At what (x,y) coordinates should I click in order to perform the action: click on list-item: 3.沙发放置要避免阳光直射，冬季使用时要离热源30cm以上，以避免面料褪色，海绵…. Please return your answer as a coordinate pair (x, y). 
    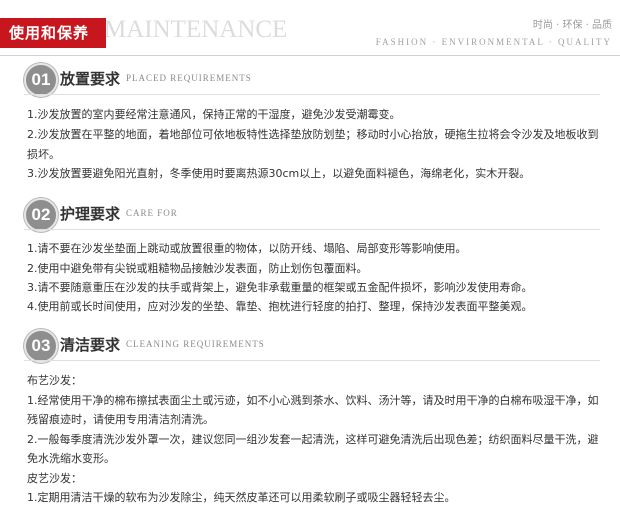
    Looking at the image, I should click on (279, 173).